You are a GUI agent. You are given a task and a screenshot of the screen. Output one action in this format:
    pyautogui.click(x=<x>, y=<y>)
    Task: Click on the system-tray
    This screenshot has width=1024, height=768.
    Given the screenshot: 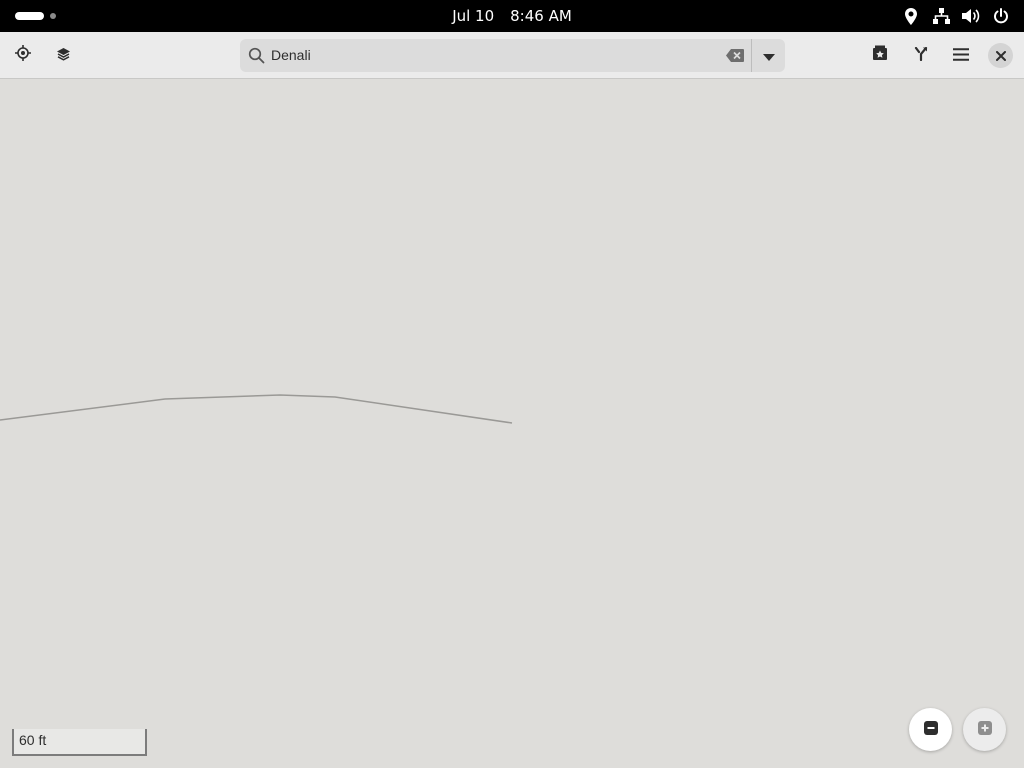 What is the action you would take?
    pyautogui.click(x=956, y=16)
    